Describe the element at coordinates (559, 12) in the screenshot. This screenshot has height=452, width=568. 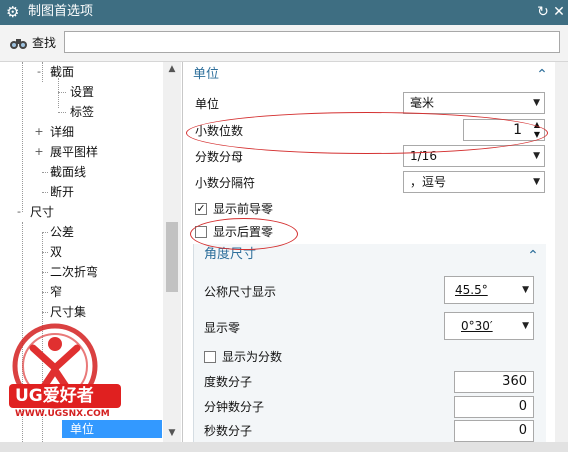
I see `close-icon: ✕` at that location.